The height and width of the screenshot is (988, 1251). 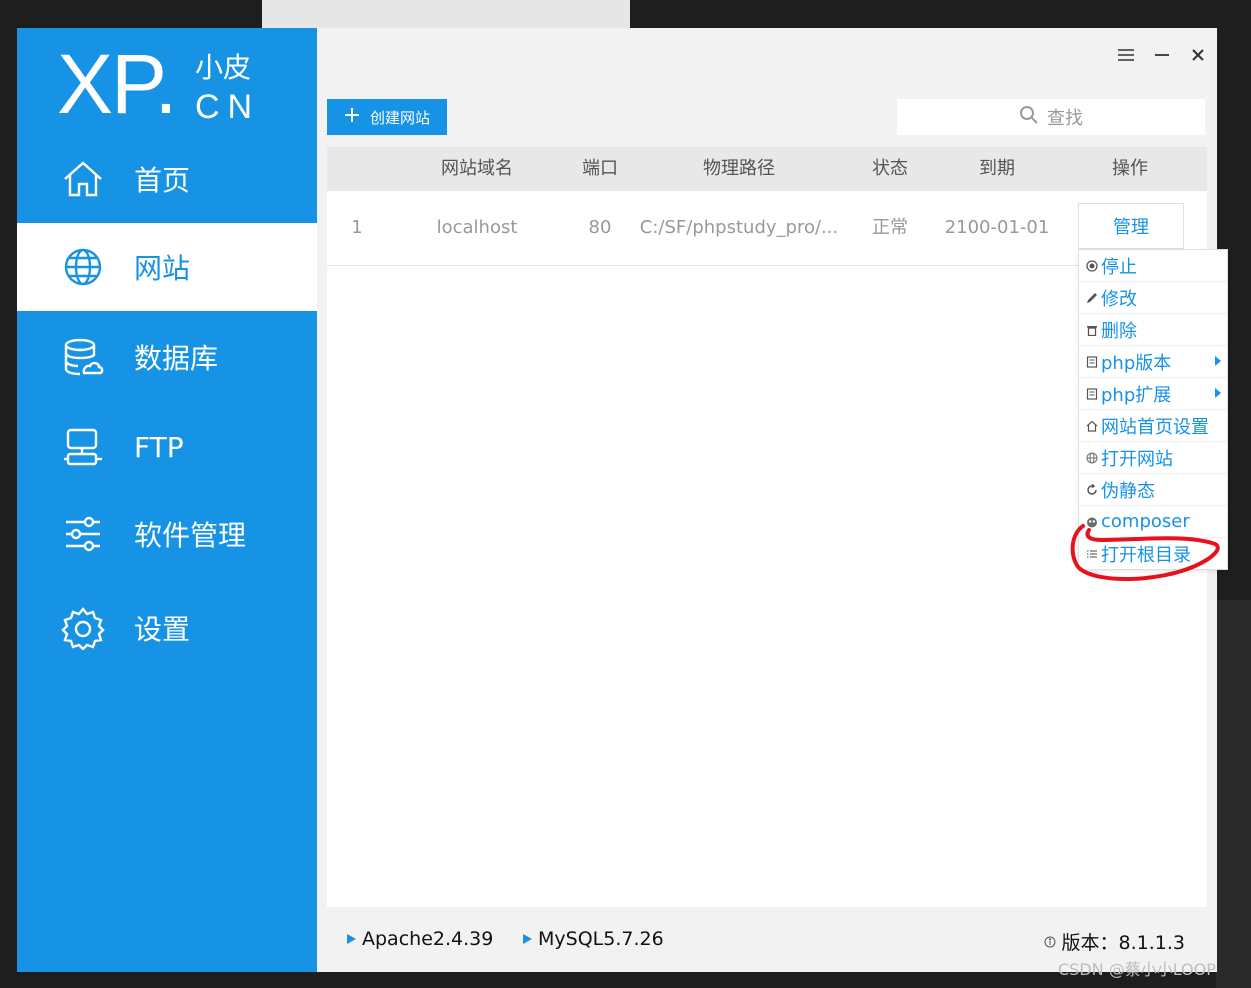 What do you see at coordinates (1136, 395) in the screenshot?
I see `menu-item-label: php扩展` at bounding box center [1136, 395].